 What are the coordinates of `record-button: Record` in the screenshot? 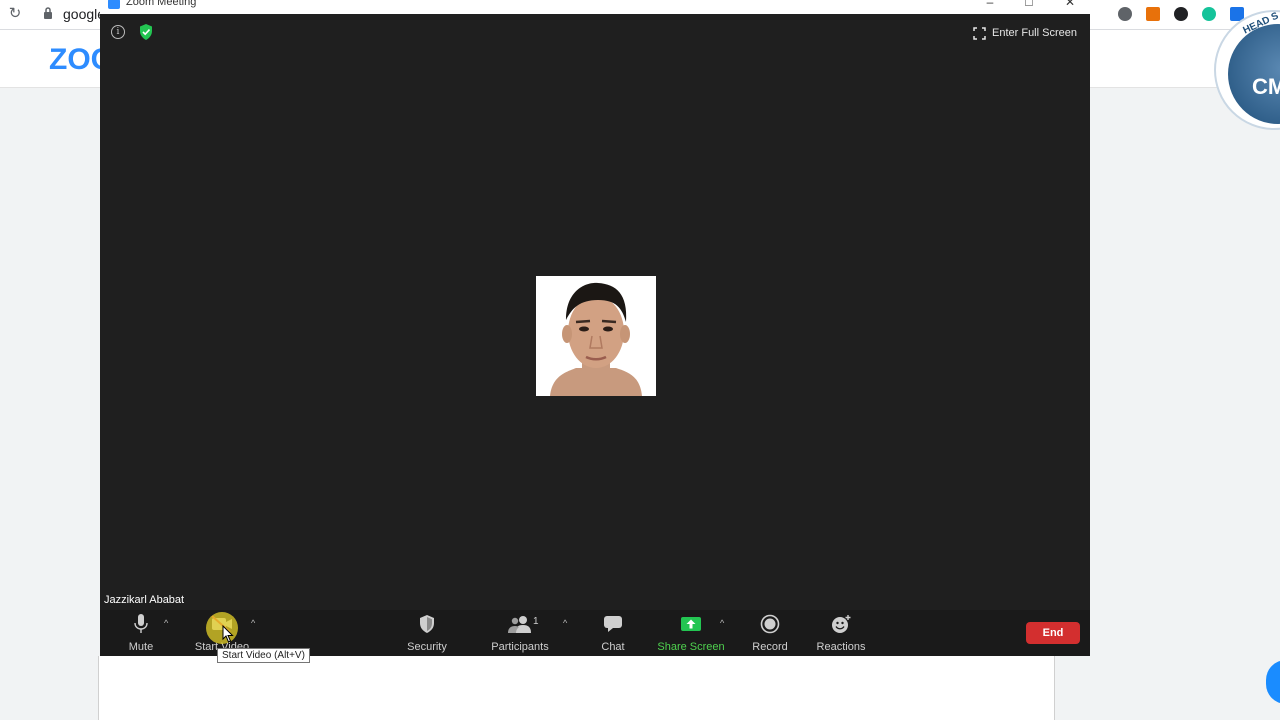 It's located at (770, 633).